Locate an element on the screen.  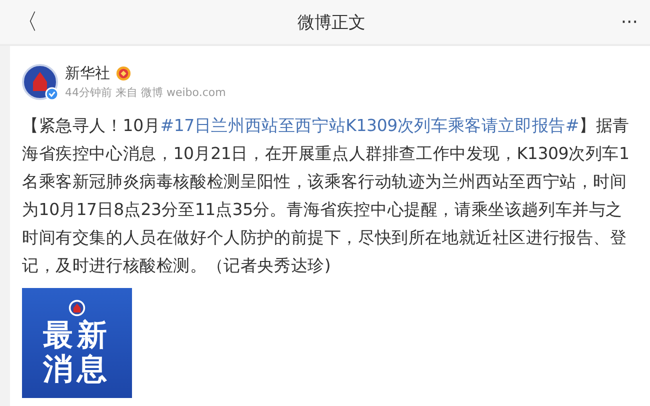
page-title: 微博正文 is located at coordinates (331, 23).